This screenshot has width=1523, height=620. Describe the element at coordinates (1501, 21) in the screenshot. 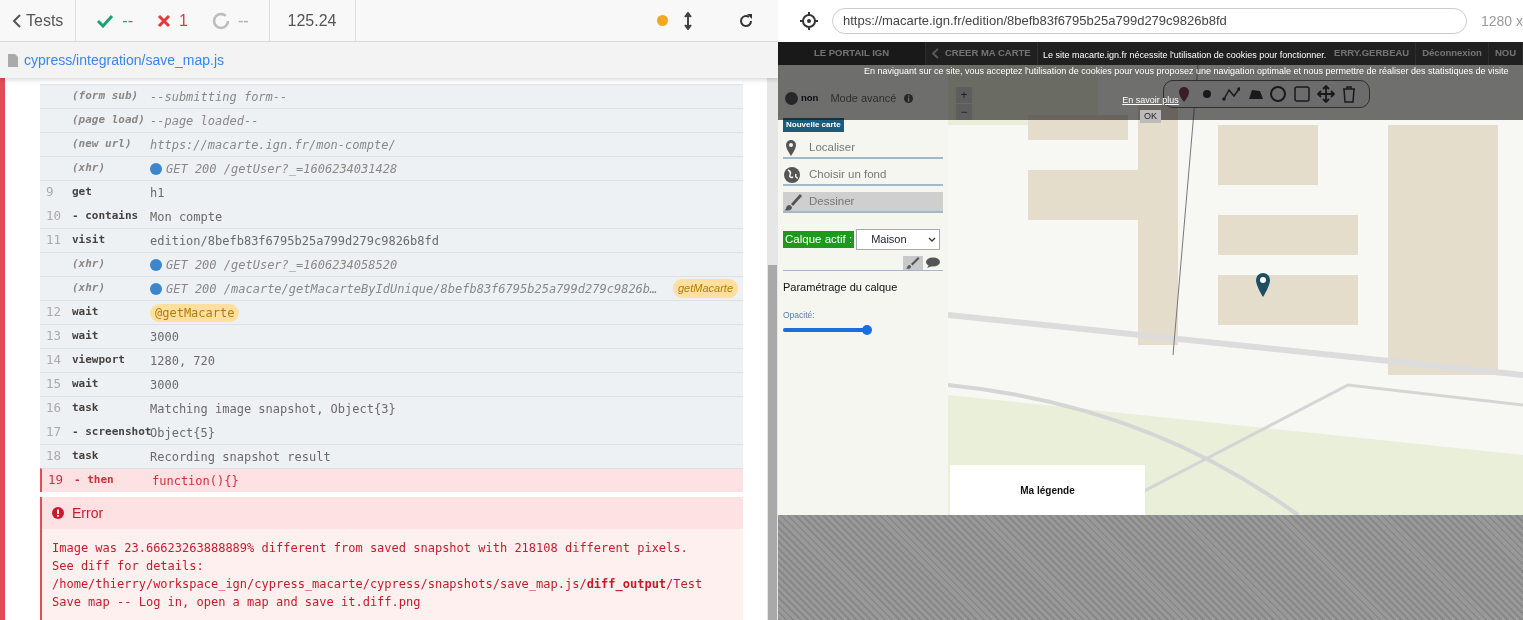

I see `viewport-size: 1280 x` at that location.